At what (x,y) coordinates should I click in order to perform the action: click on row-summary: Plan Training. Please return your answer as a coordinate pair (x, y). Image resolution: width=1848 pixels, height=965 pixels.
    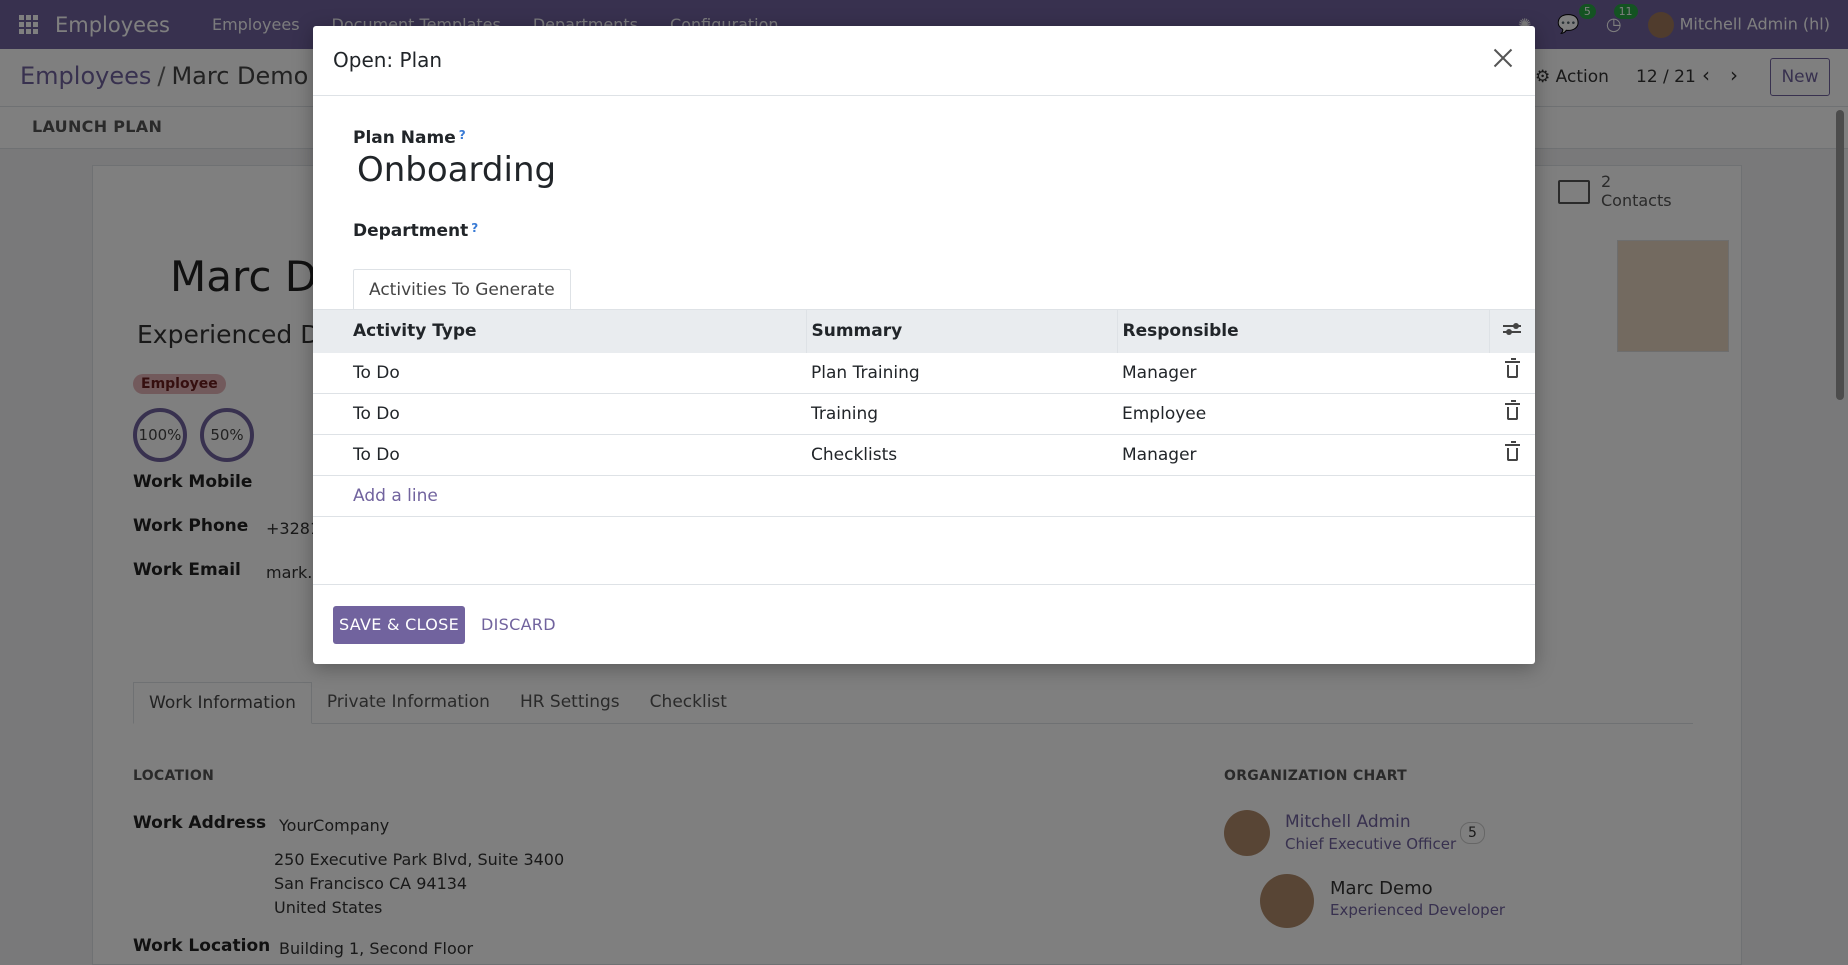
    Looking at the image, I should click on (961, 373).